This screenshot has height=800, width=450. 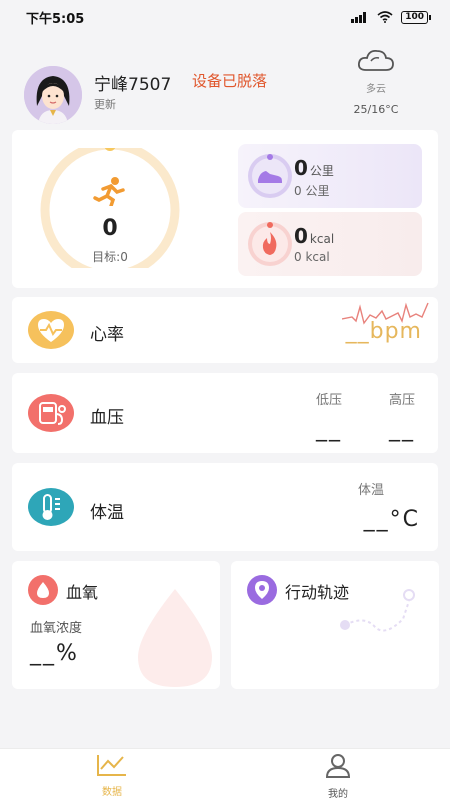 I want to click on username: 宁峰7507, so click(x=133, y=85).